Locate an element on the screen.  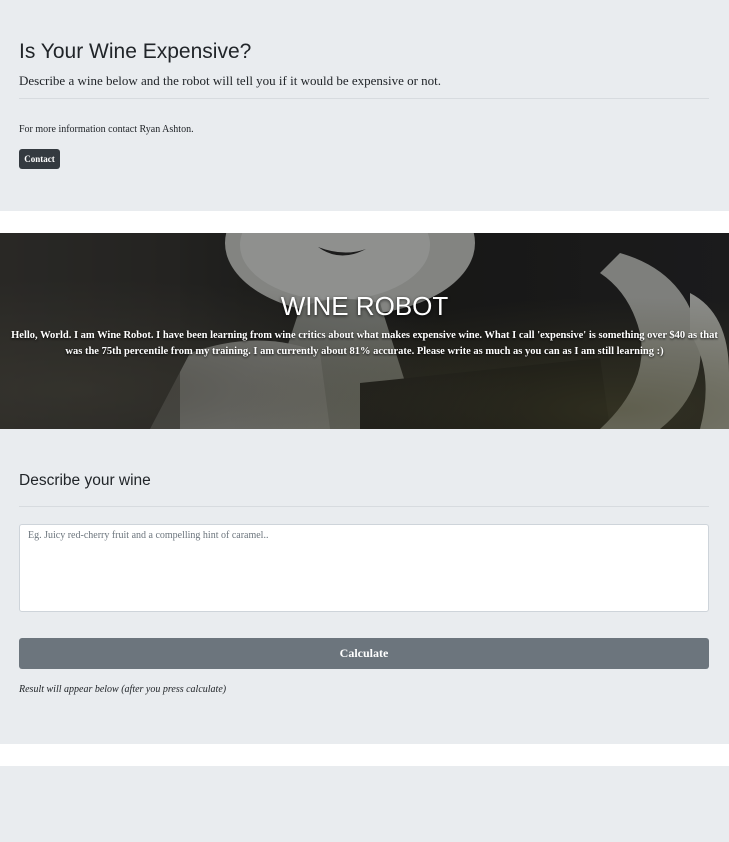
form-divider is located at coordinates (364, 506).